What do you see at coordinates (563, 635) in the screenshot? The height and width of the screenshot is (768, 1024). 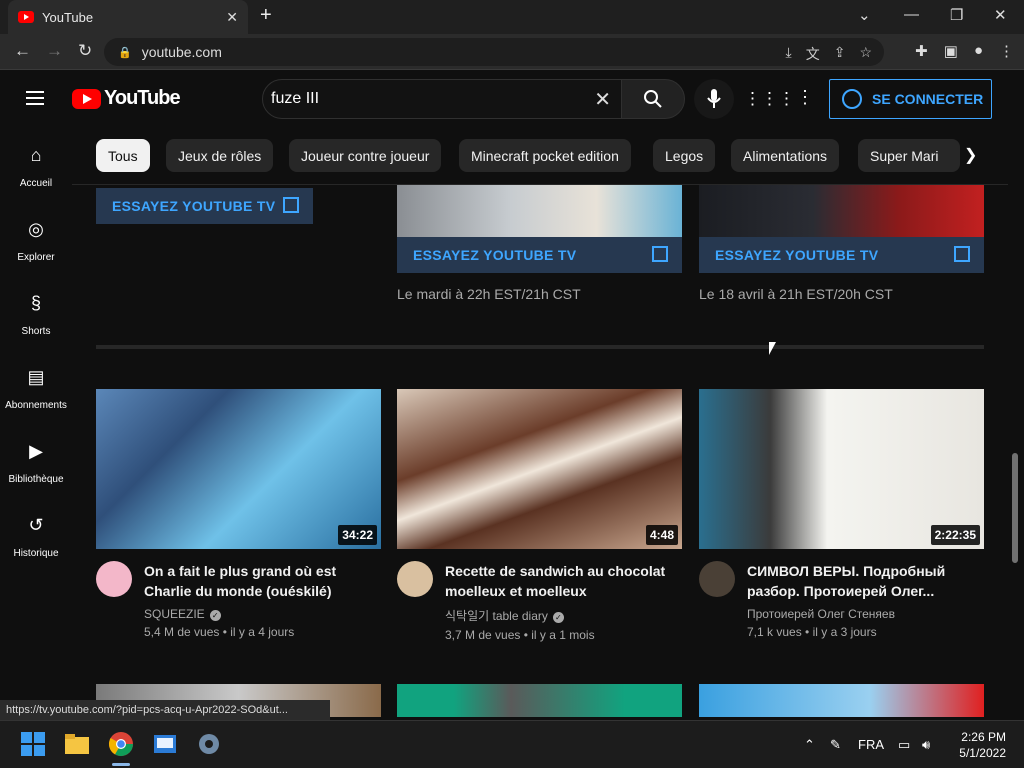 I see `upload-age: il y a 1 mois` at bounding box center [563, 635].